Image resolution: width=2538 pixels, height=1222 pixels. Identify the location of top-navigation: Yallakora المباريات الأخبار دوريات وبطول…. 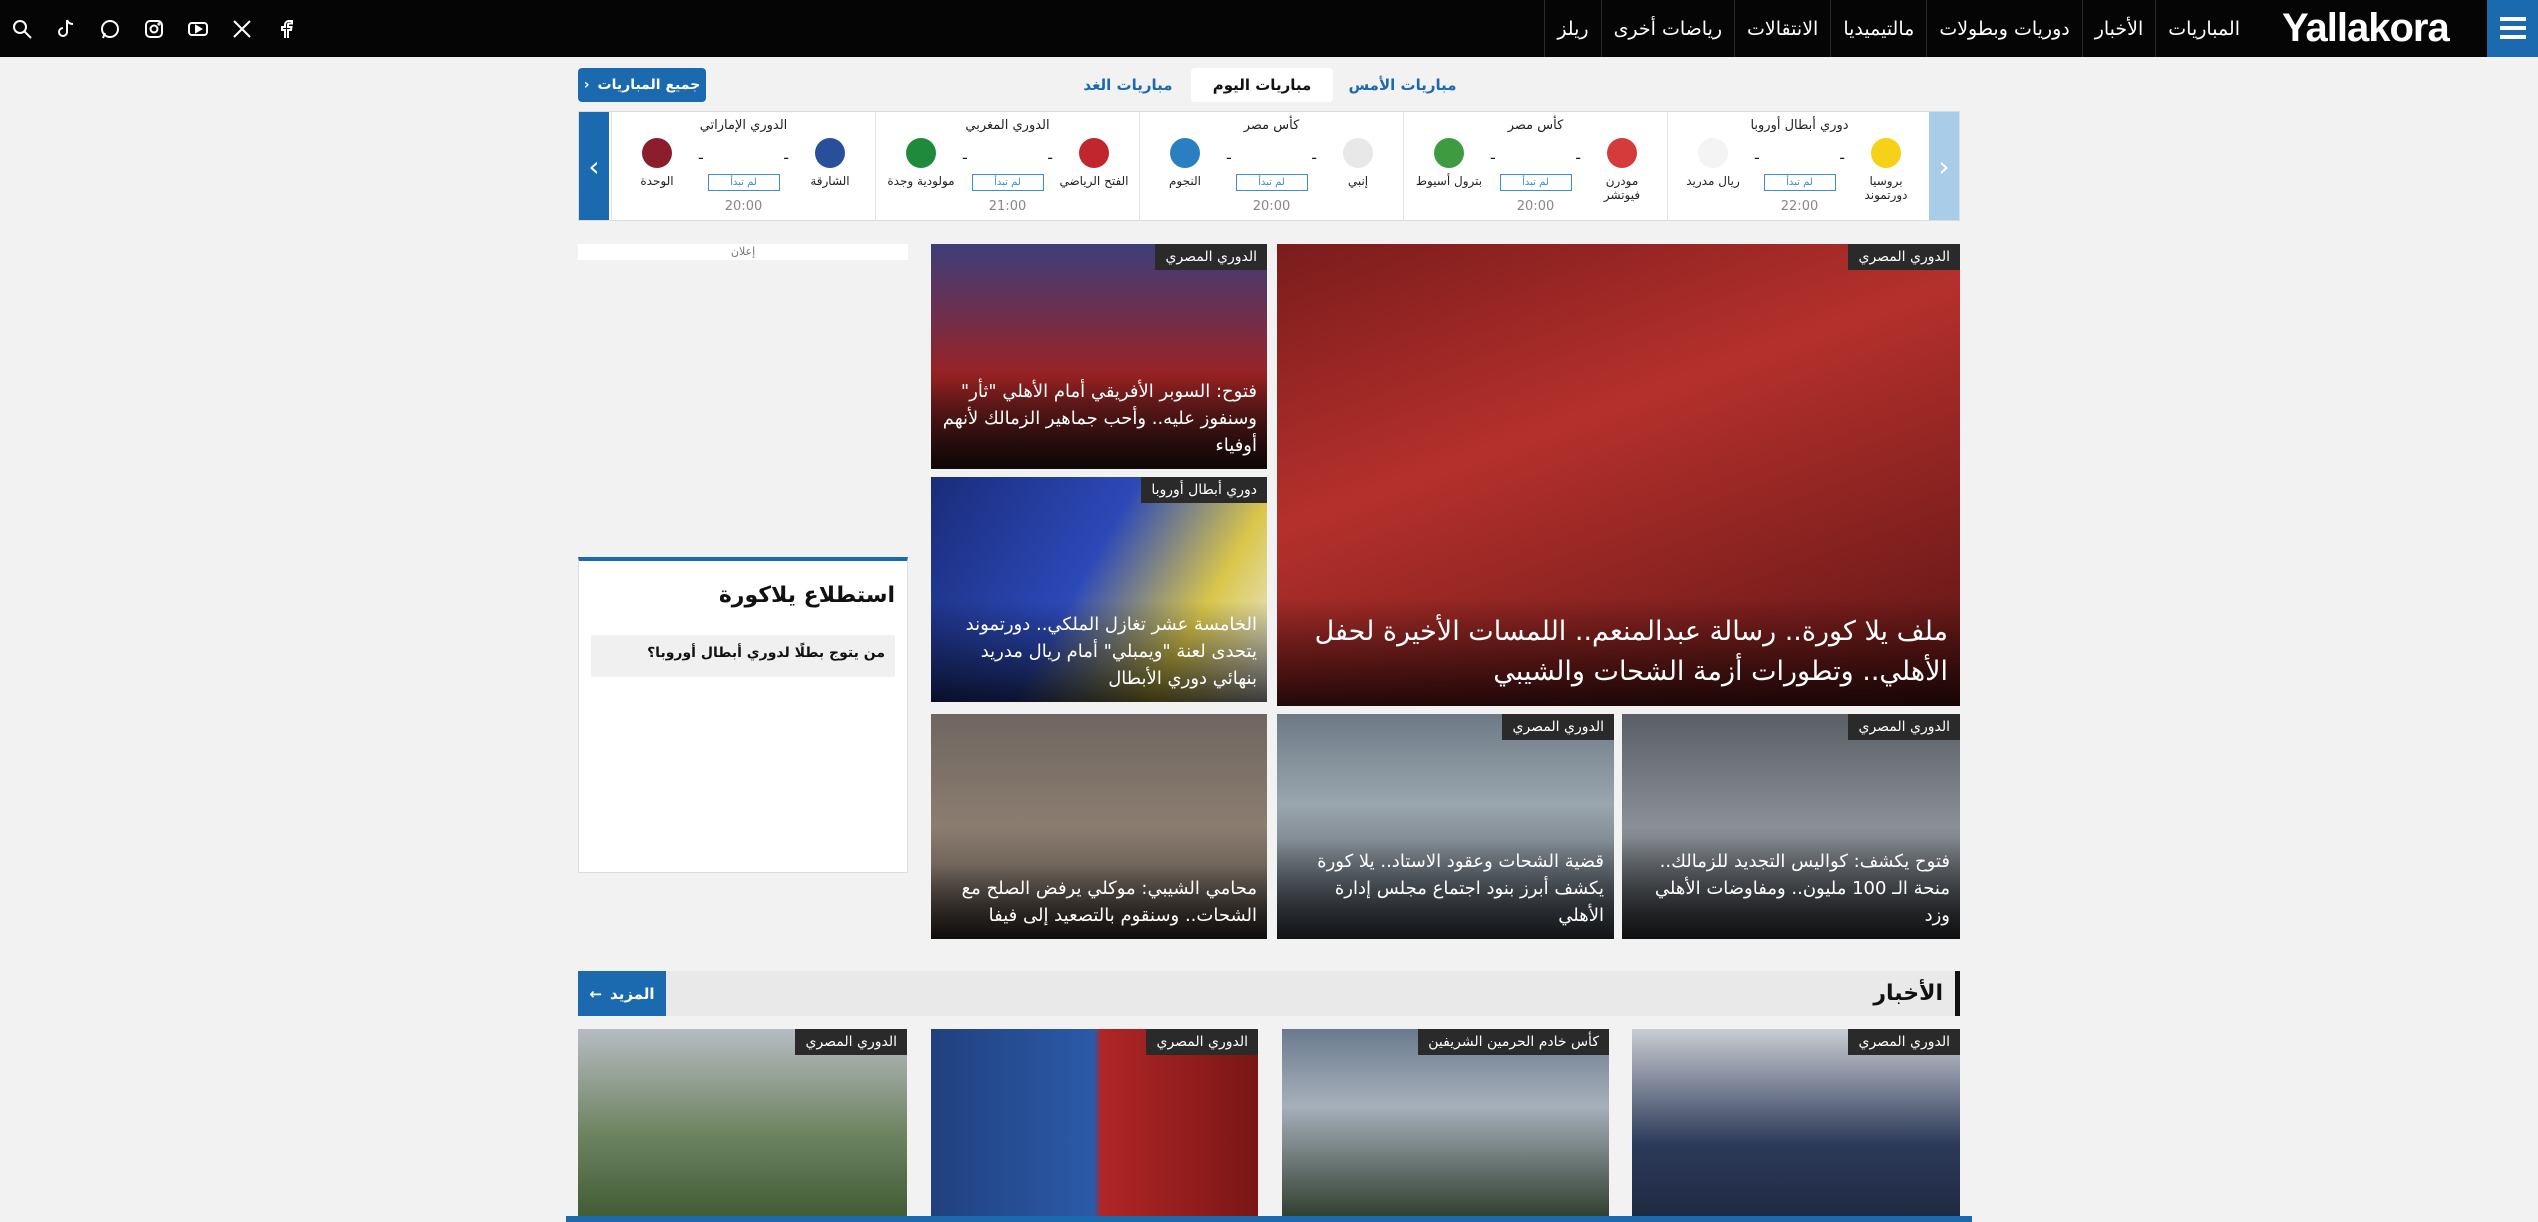
(1269, 28).